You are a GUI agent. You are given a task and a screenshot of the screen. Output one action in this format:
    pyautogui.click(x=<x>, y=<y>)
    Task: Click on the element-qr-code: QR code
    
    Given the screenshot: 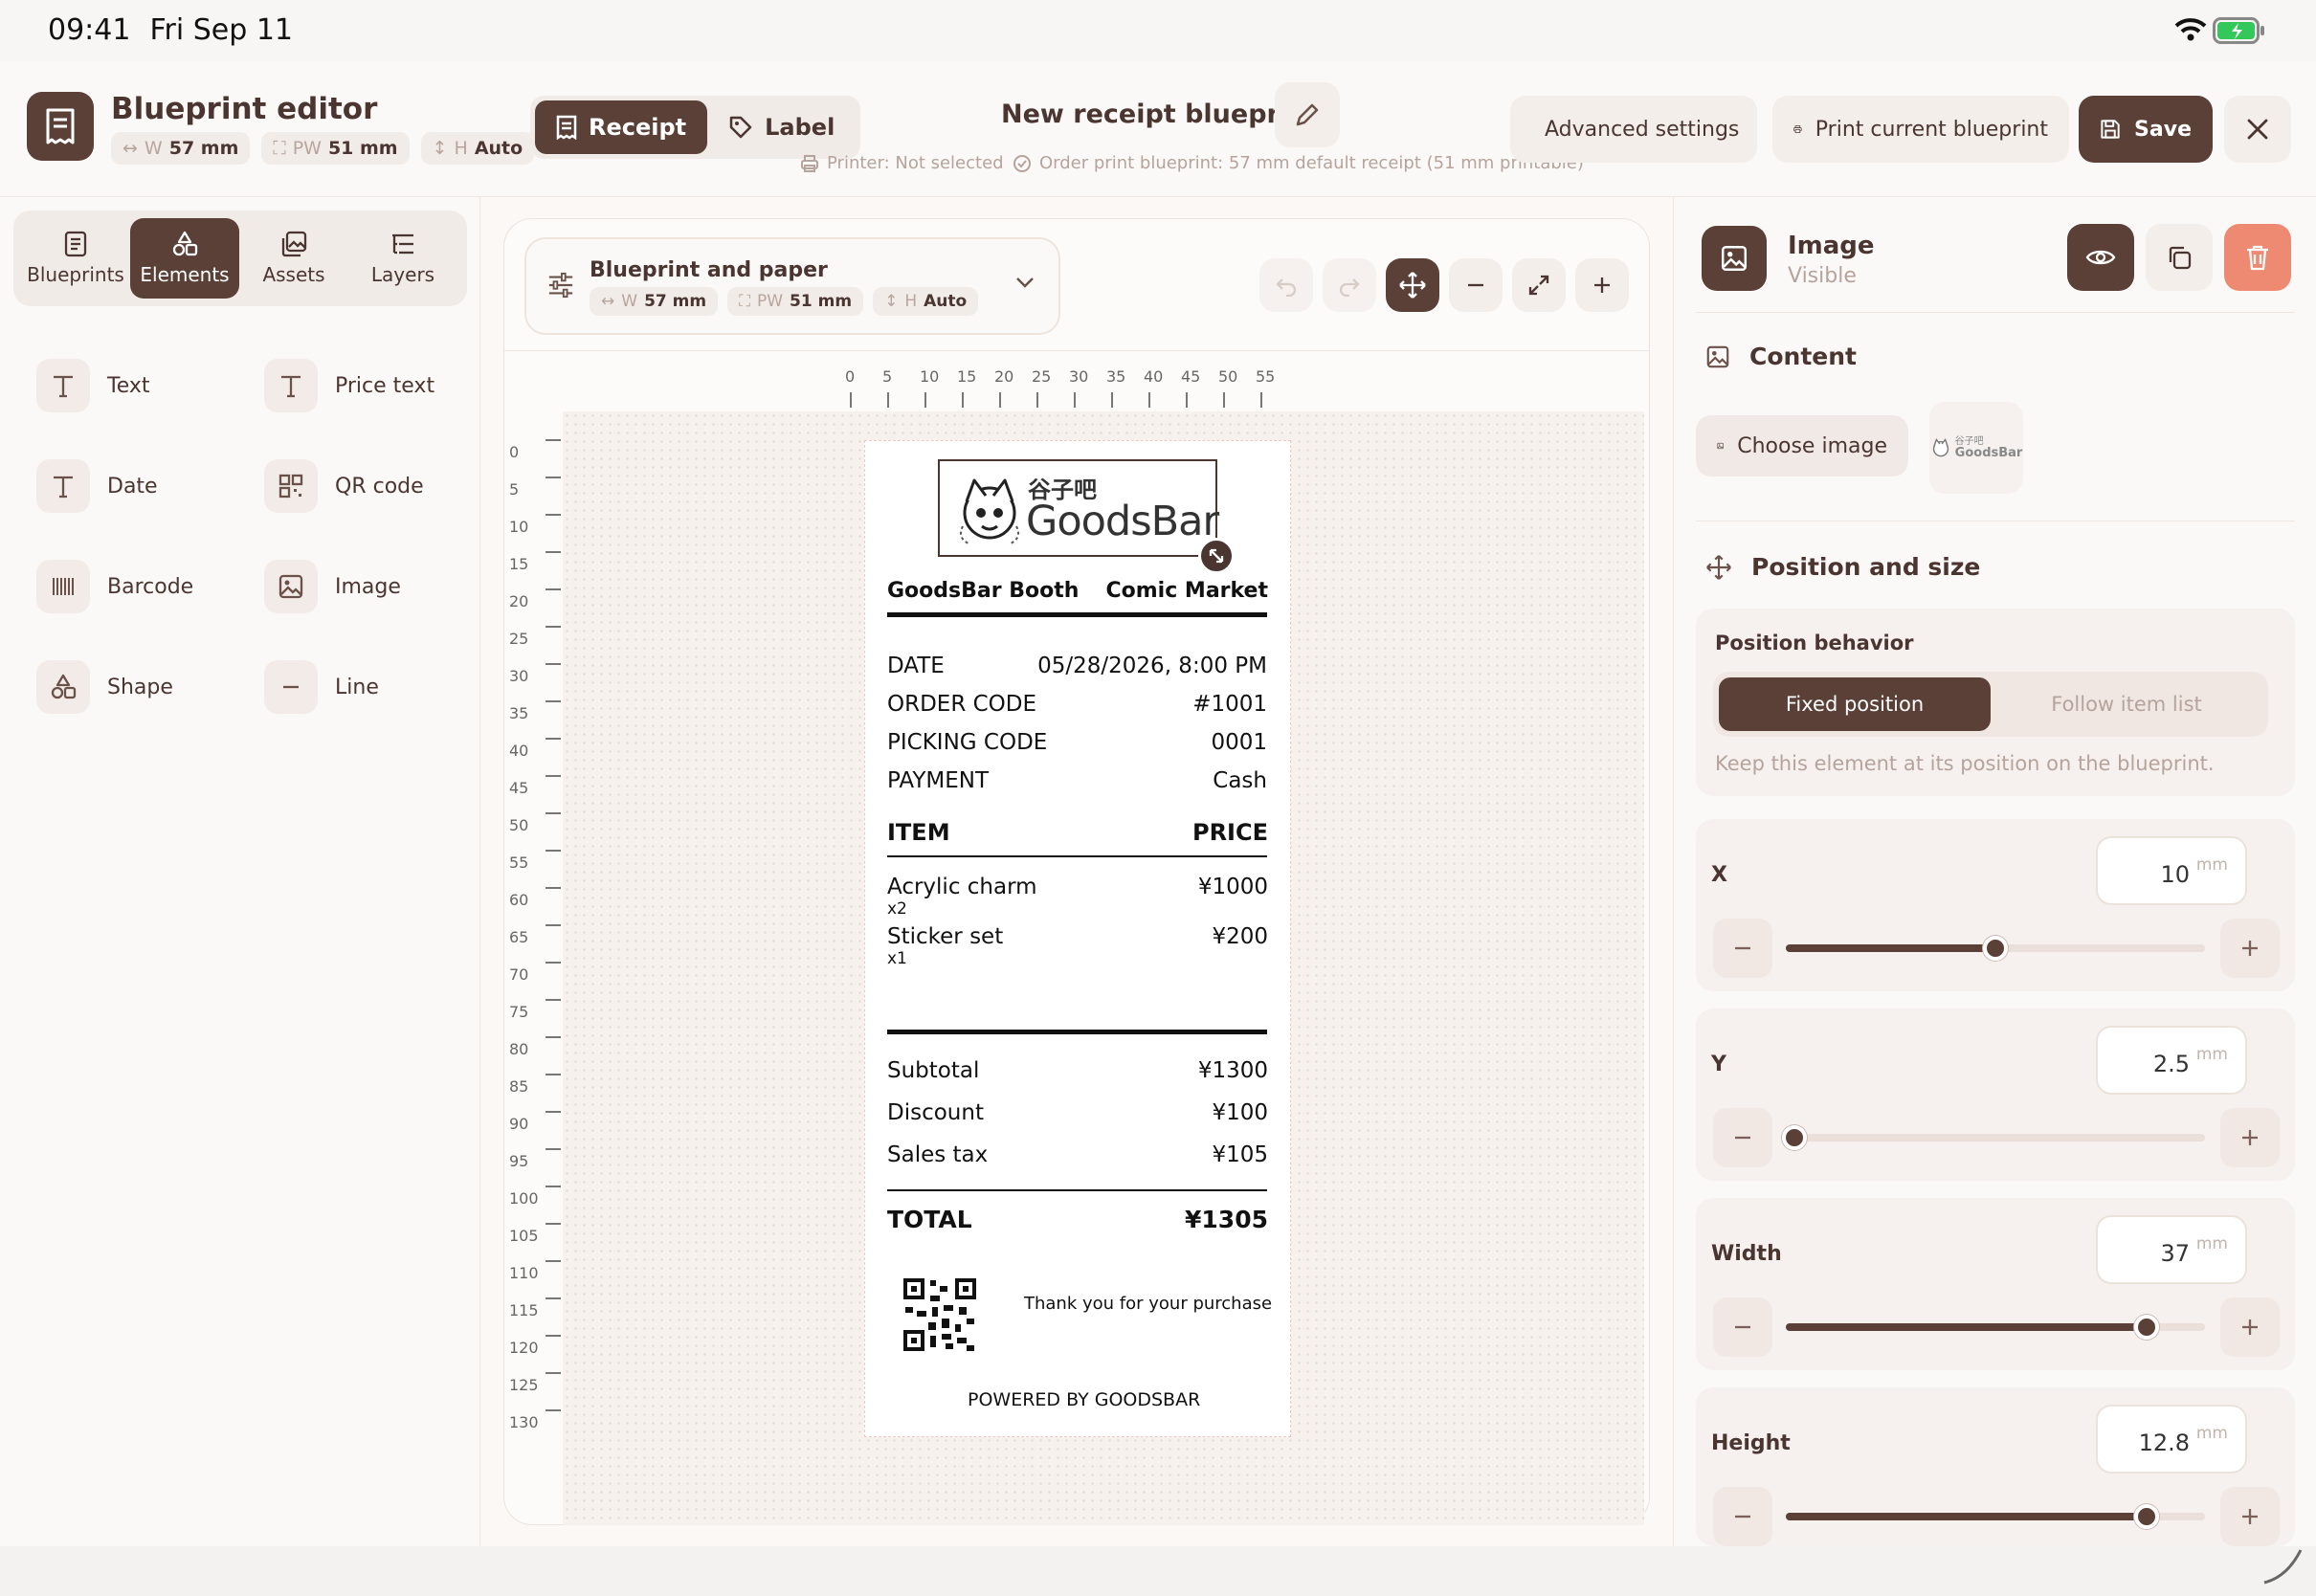 What is the action you would take?
    pyautogui.click(x=364, y=487)
    